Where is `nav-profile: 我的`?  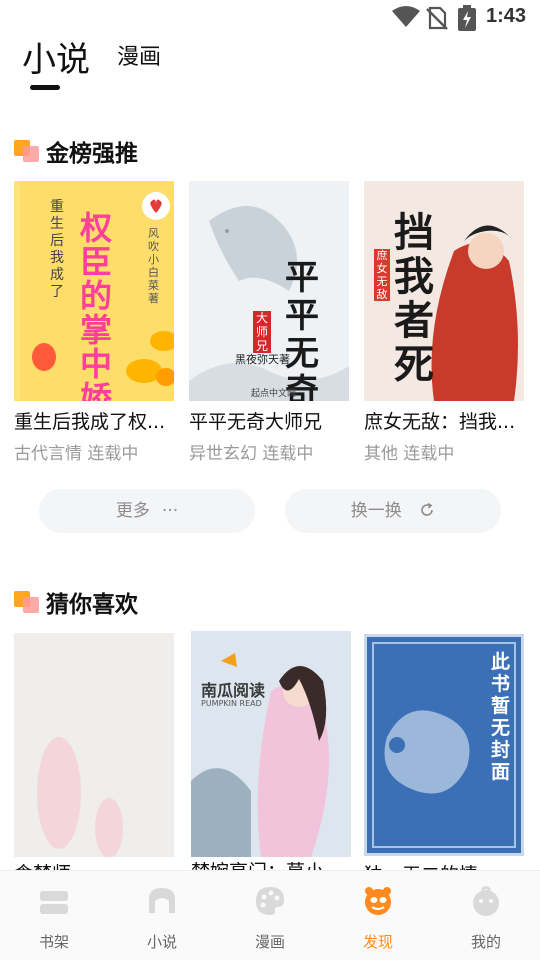
nav-profile: 我的 is located at coordinates (486, 915).